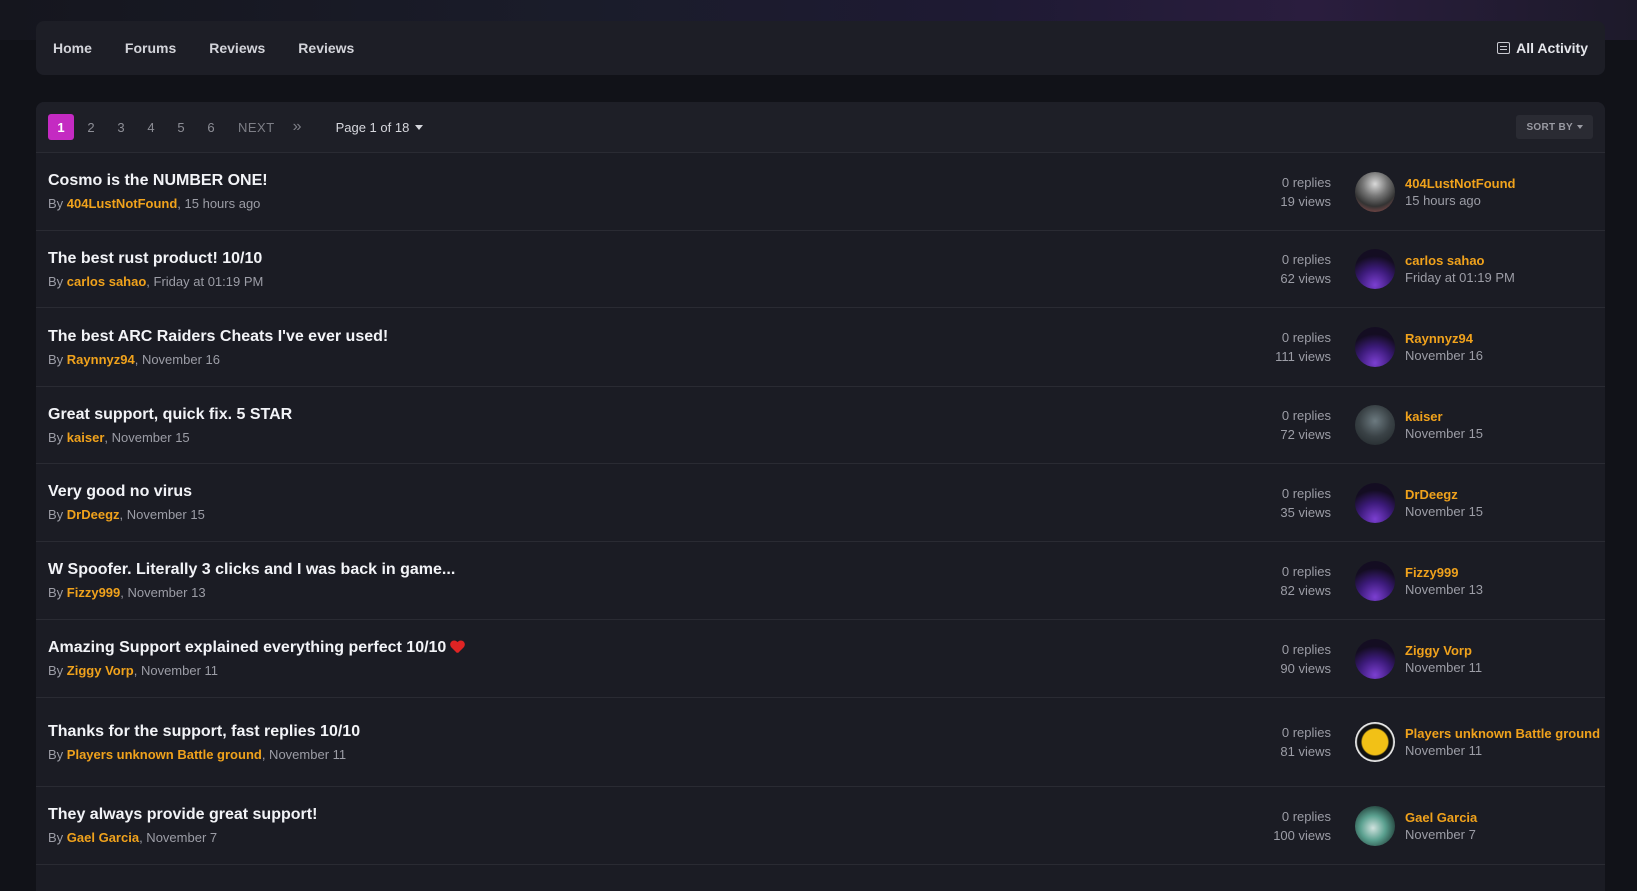 Image resolution: width=1637 pixels, height=891 pixels. Describe the element at coordinates (1271, 742) in the screenshot. I see `topic-stats: 0 replies 81 views` at that location.